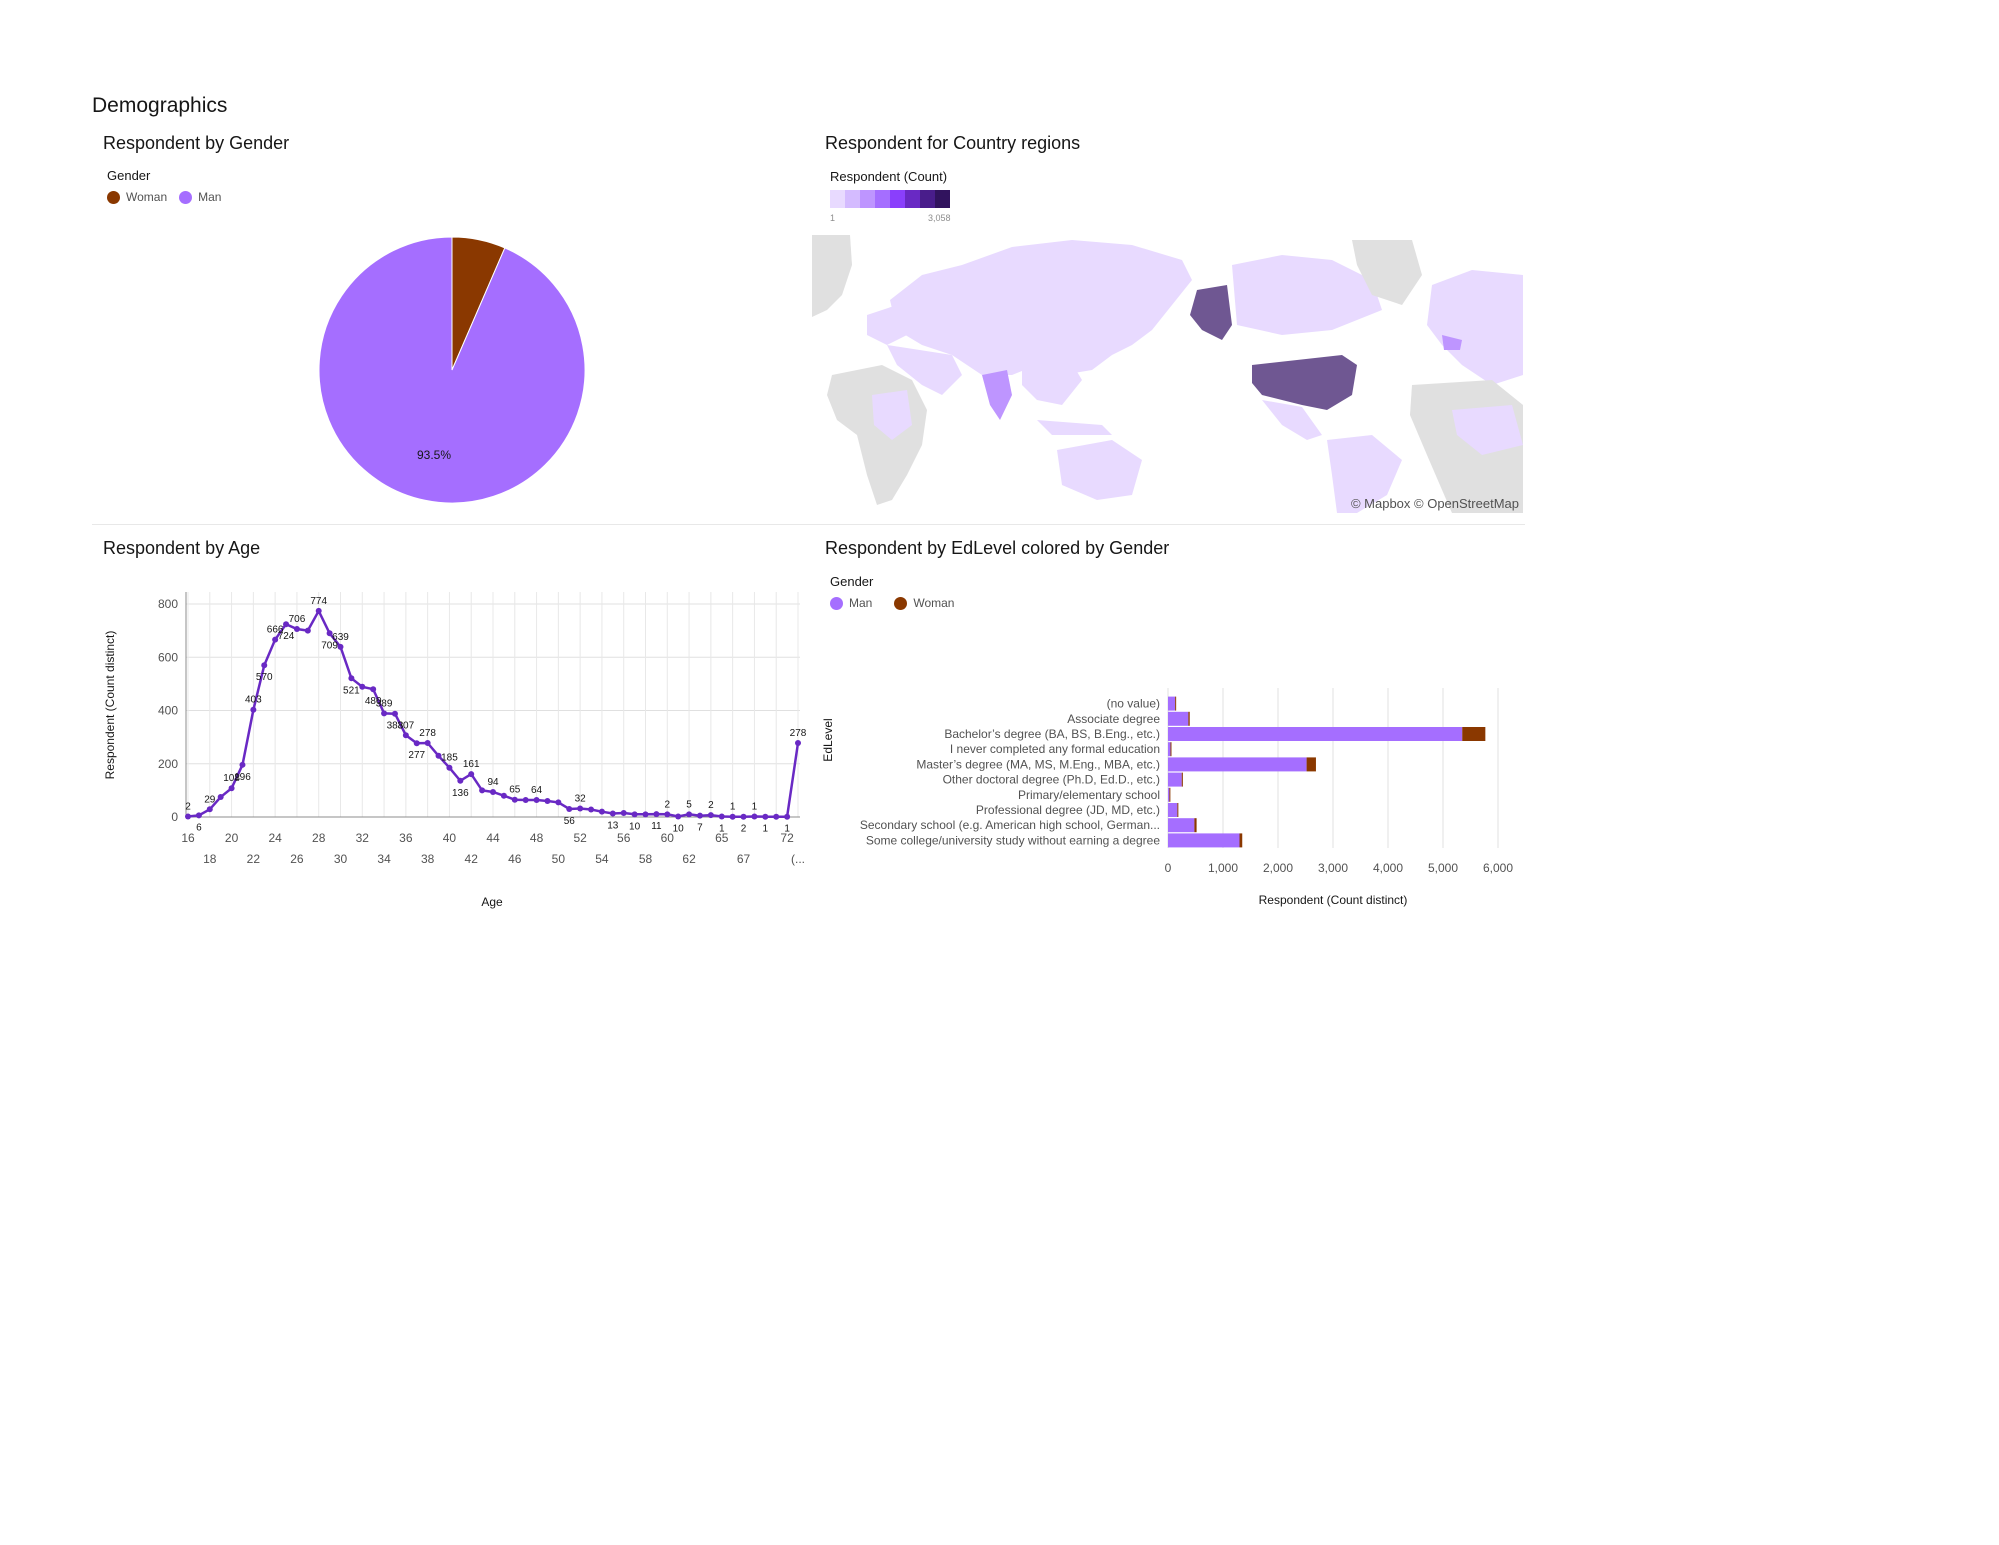 This screenshot has width=1999, height=1545. I want to click on man-swatch-icon, so click(836, 603).